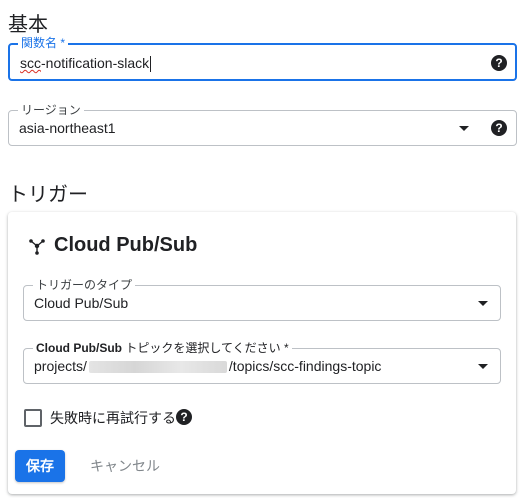 Image resolution: width=526 pixels, height=498 pixels. What do you see at coordinates (262, 299) in the screenshot?
I see `trigger-type-select: トリガーのタイプ Cloud Pub/Sub` at bounding box center [262, 299].